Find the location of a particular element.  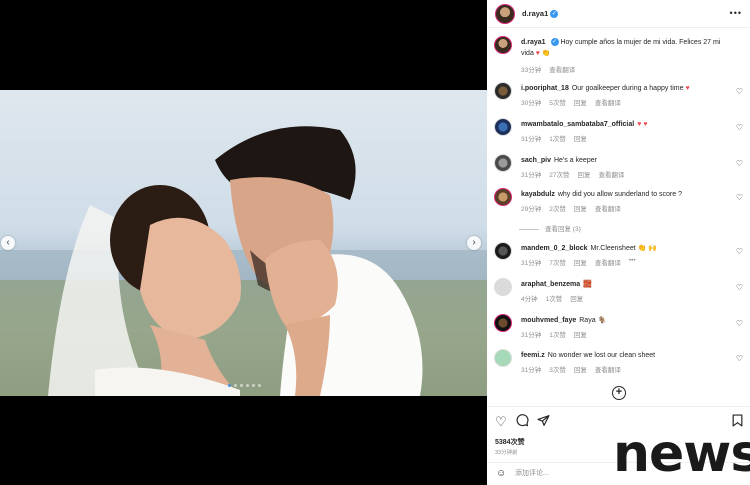

commenter-username: mouhvmed_faye is located at coordinates (548, 320).